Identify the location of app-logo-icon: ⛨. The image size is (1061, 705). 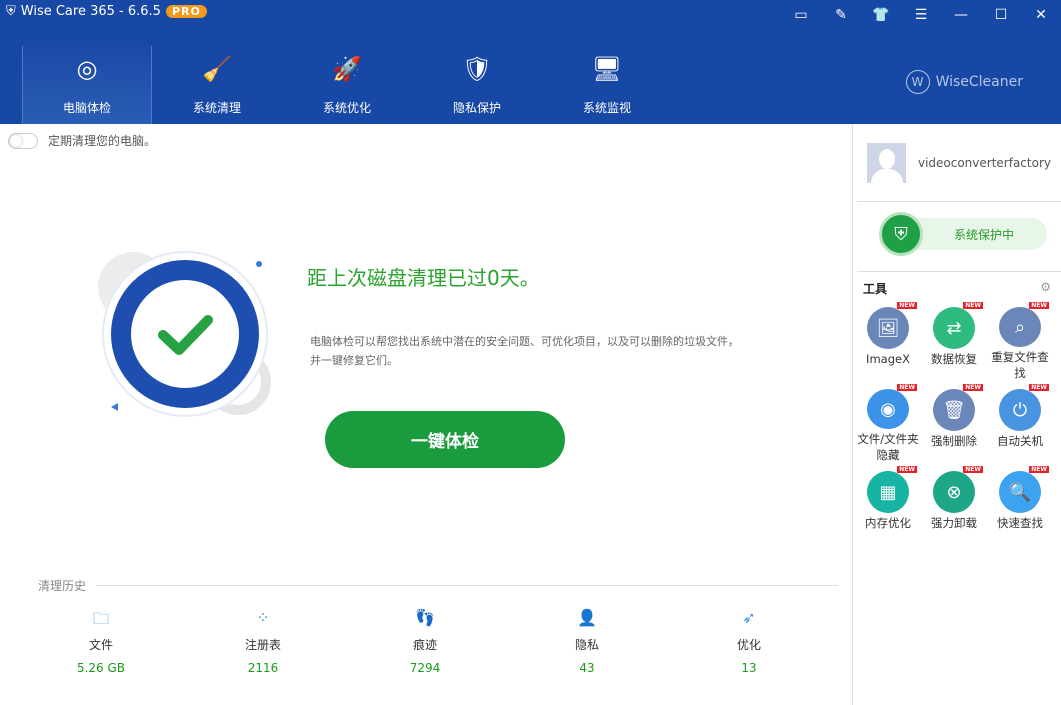
(11, 11).